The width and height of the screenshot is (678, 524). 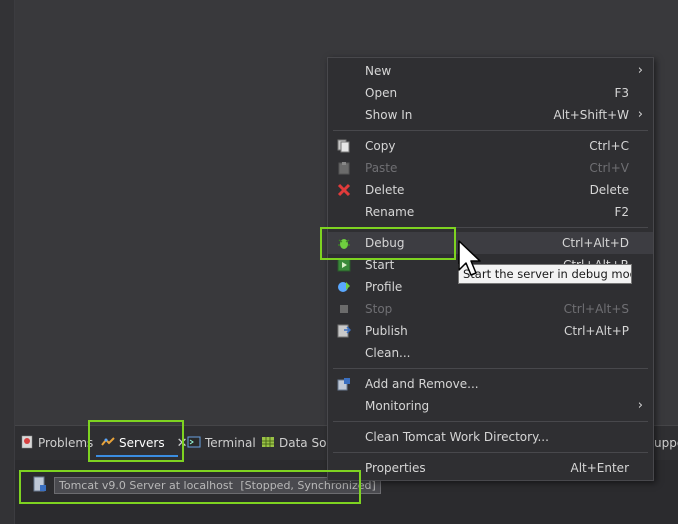 I want to click on menu-item-label: New, so click(x=378, y=71).